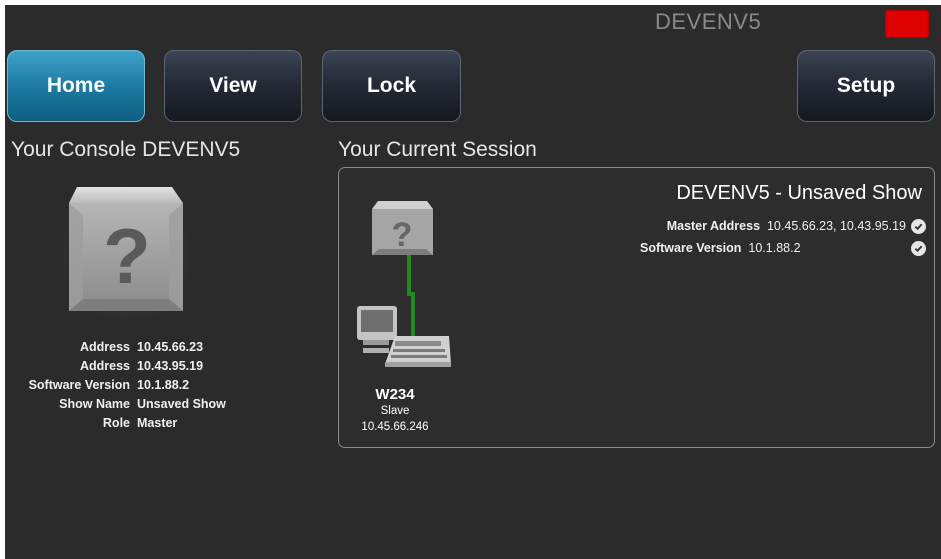  What do you see at coordinates (799, 193) in the screenshot?
I see `session-show-title: DEVENV5 - Unsaved Show` at bounding box center [799, 193].